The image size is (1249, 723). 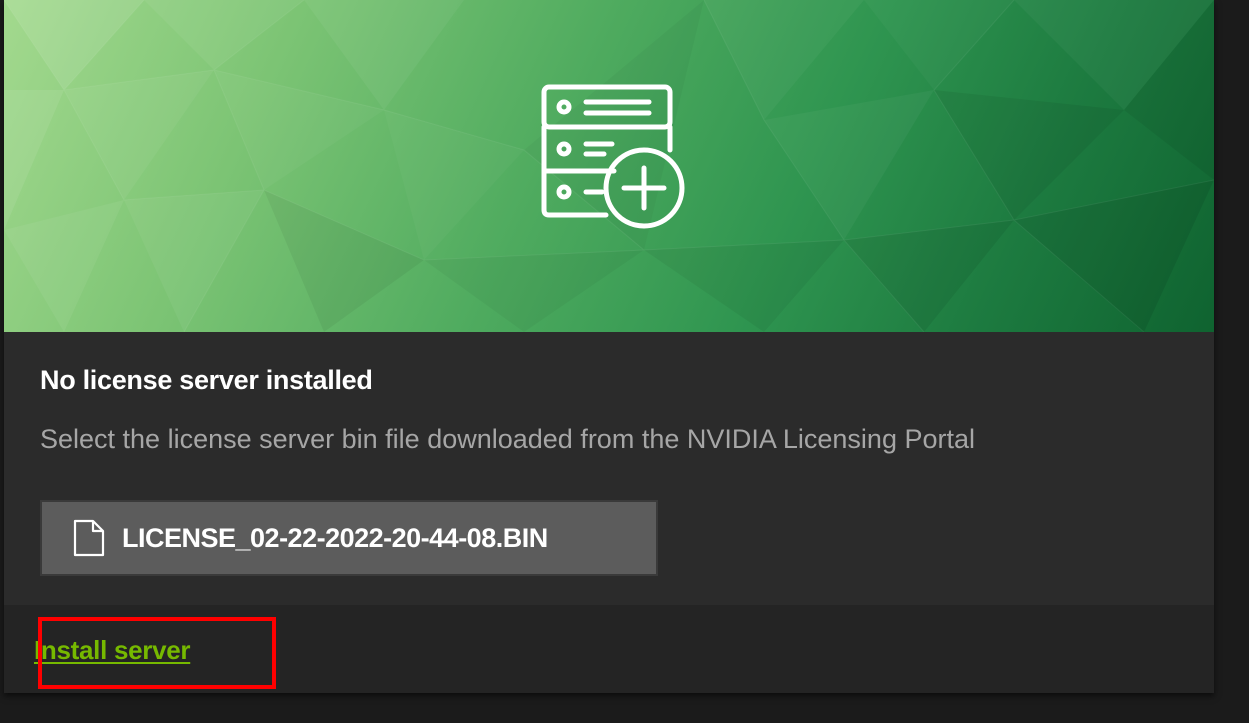 I want to click on file-select-button: LICENSE_02-22-2022-20-44-08.BIN, so click(x=349, y=538).